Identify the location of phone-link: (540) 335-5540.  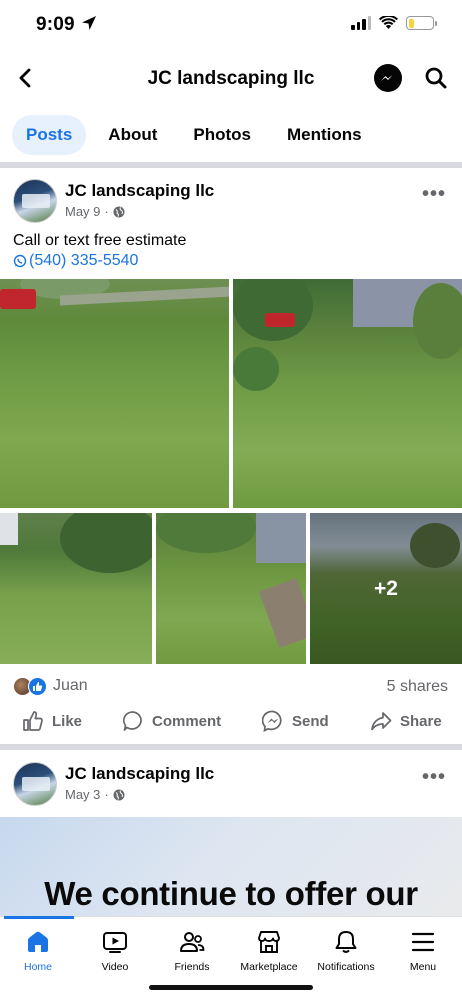
(75, 261).